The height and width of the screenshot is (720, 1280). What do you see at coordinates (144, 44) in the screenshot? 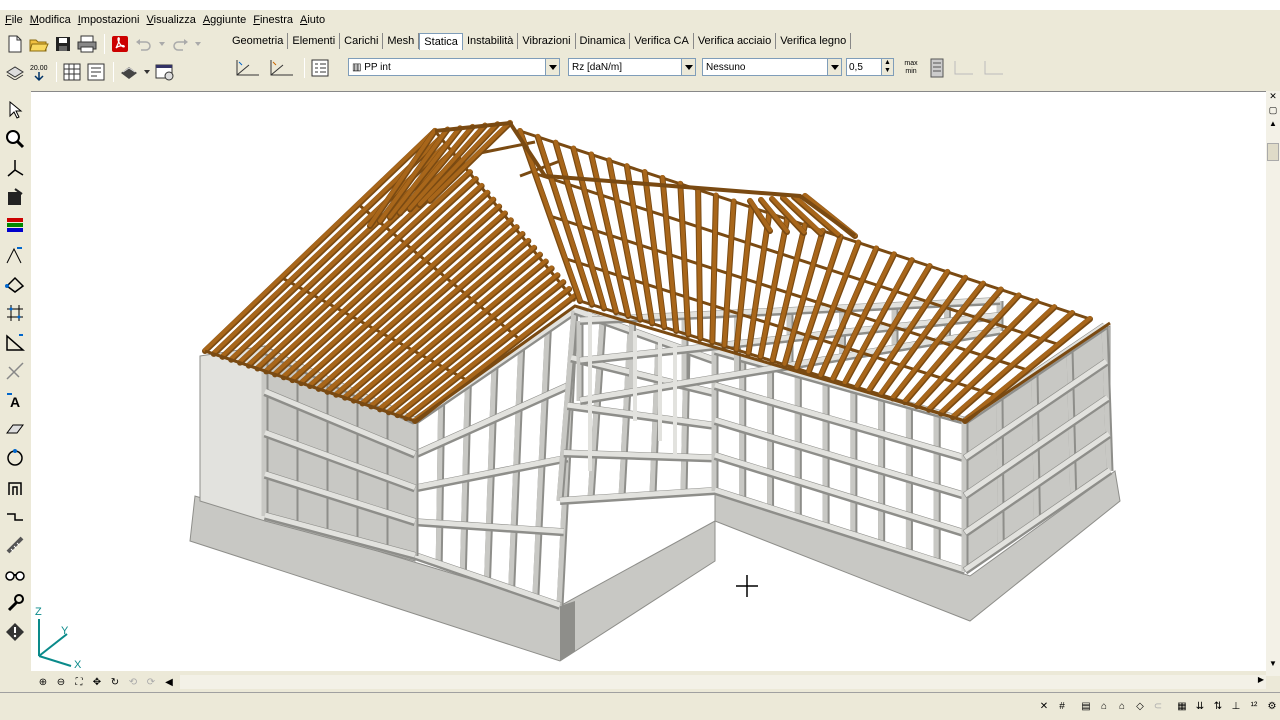
I see `undo-icon` at bounding box center [144, 44].